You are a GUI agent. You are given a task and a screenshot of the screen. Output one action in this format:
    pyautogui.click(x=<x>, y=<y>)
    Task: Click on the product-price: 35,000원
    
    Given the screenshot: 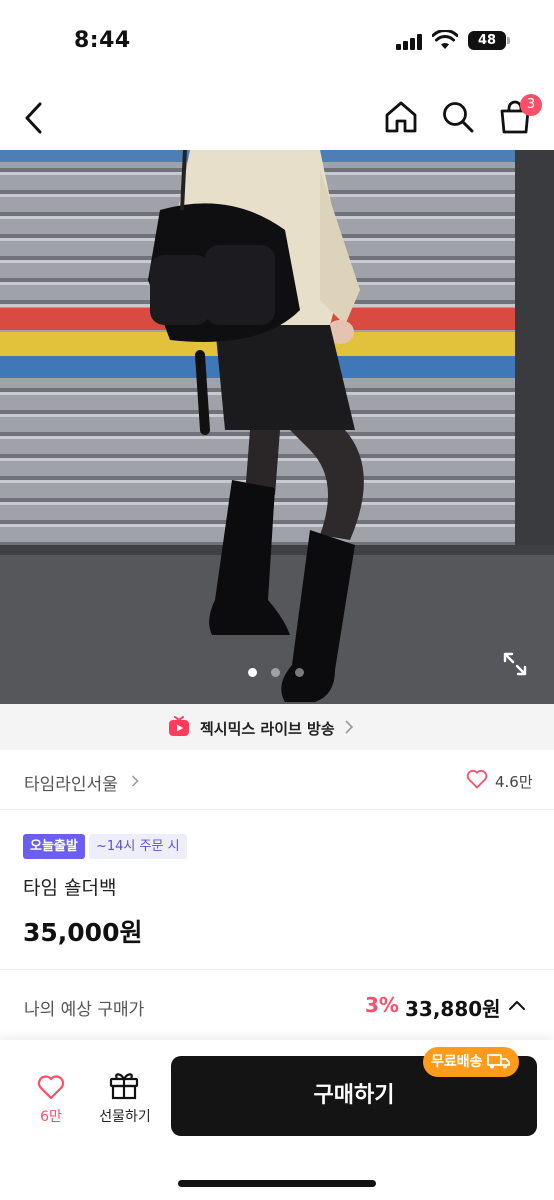 What is the action you would take?
    pyautogui.click(x=83, y=932)
    